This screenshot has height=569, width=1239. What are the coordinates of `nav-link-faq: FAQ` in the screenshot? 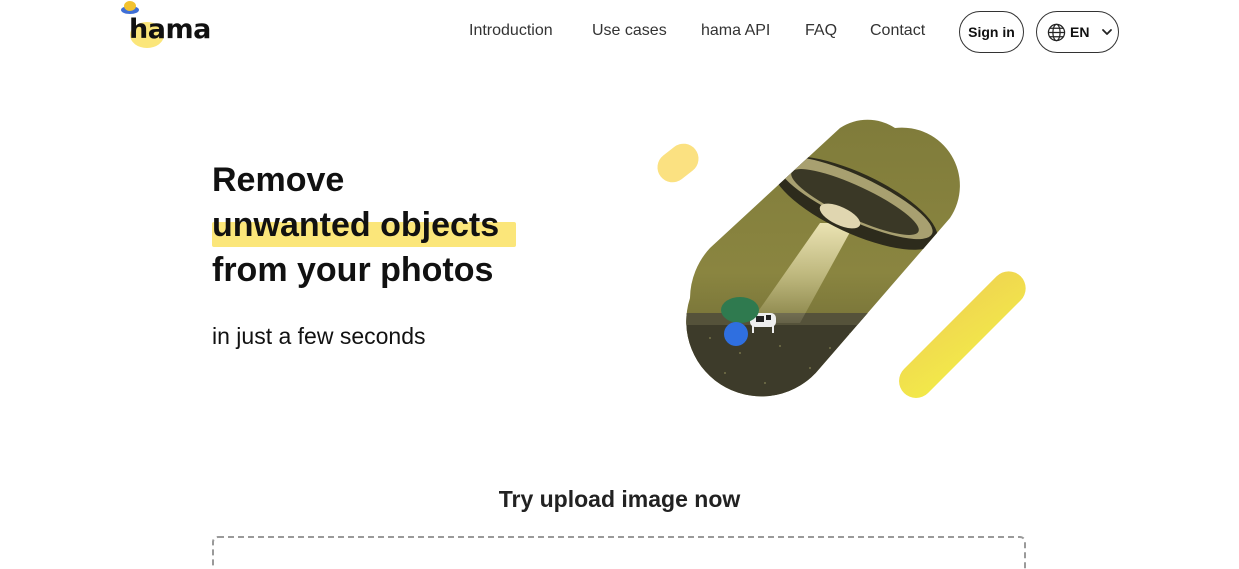 It's located at (821, 31).